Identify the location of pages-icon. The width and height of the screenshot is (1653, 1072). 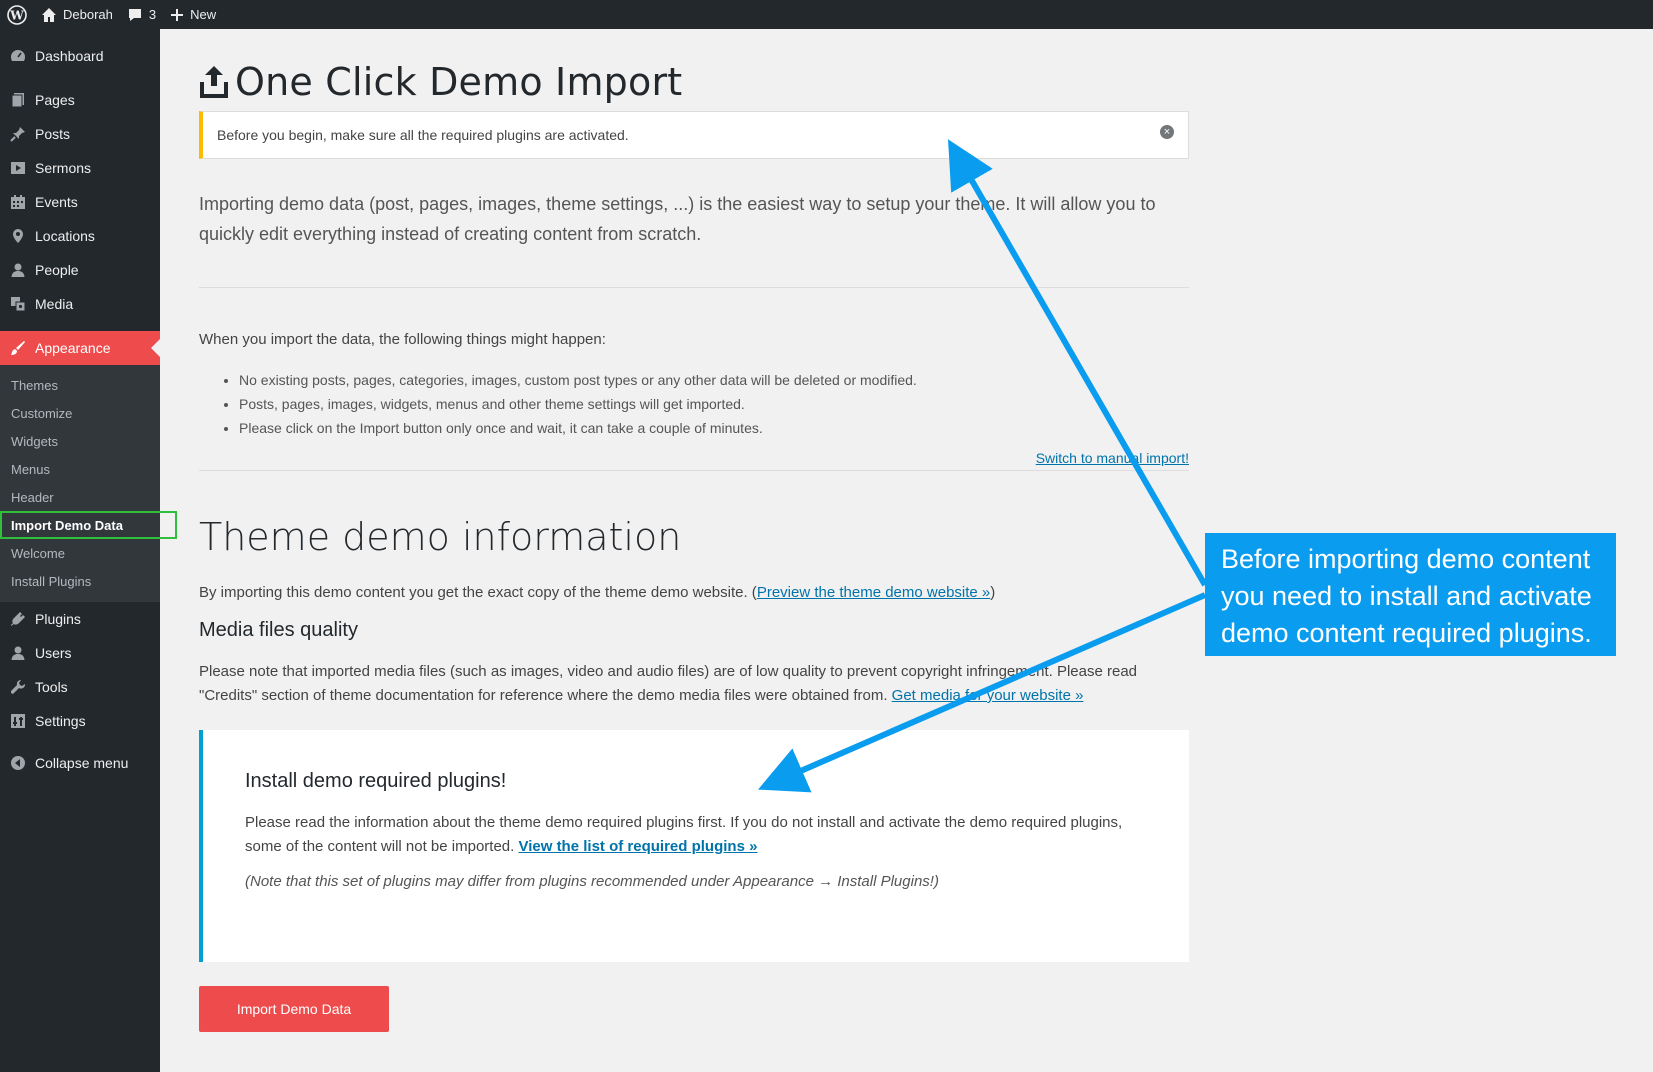
(18, 100).